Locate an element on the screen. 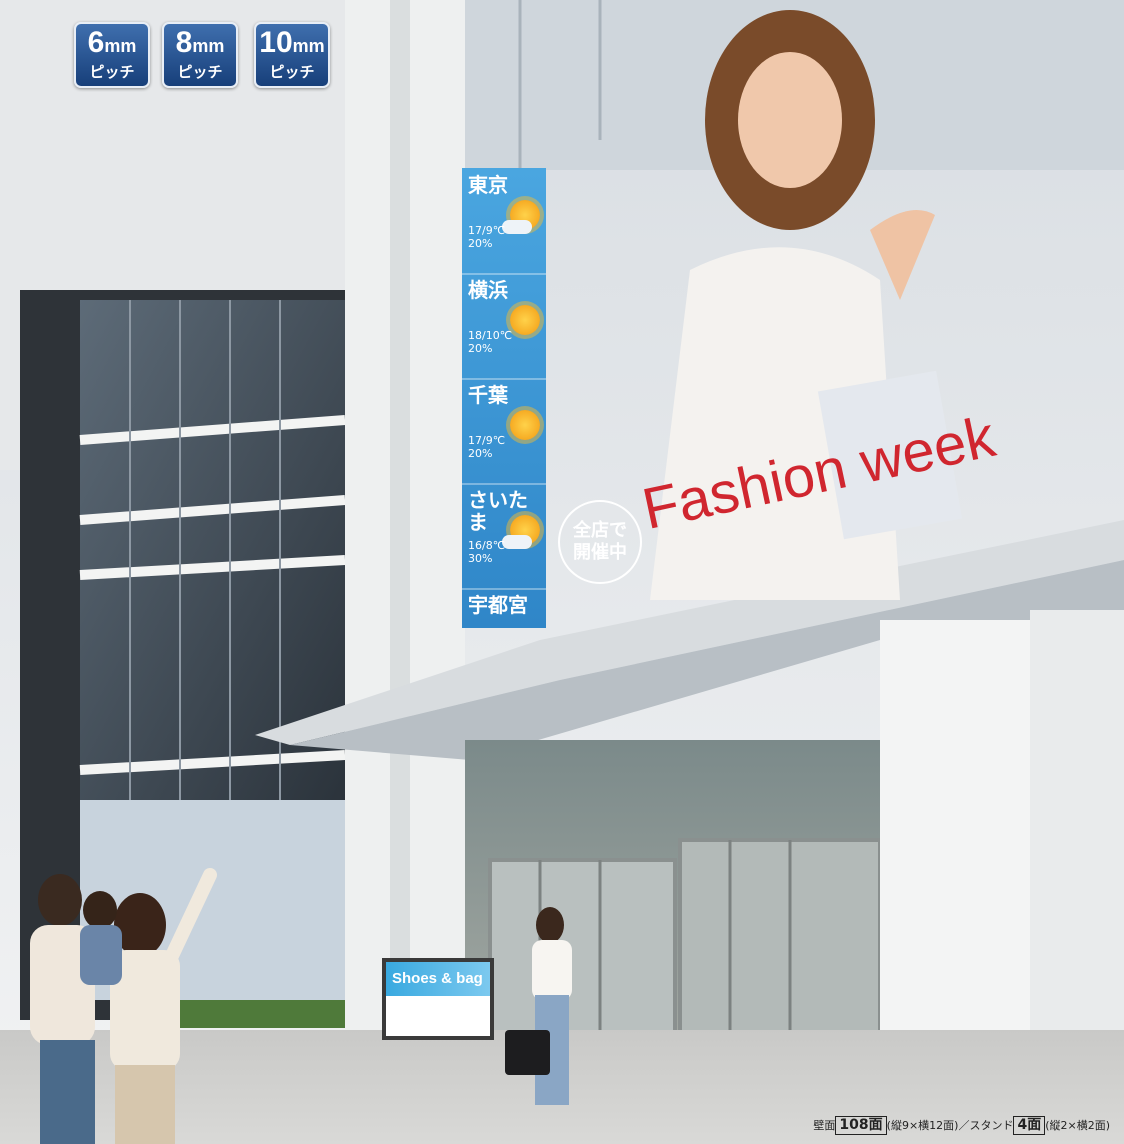 The image size is (1124, 1144). caption-wall-count: 108面 is located at coordinates (861, 1125).